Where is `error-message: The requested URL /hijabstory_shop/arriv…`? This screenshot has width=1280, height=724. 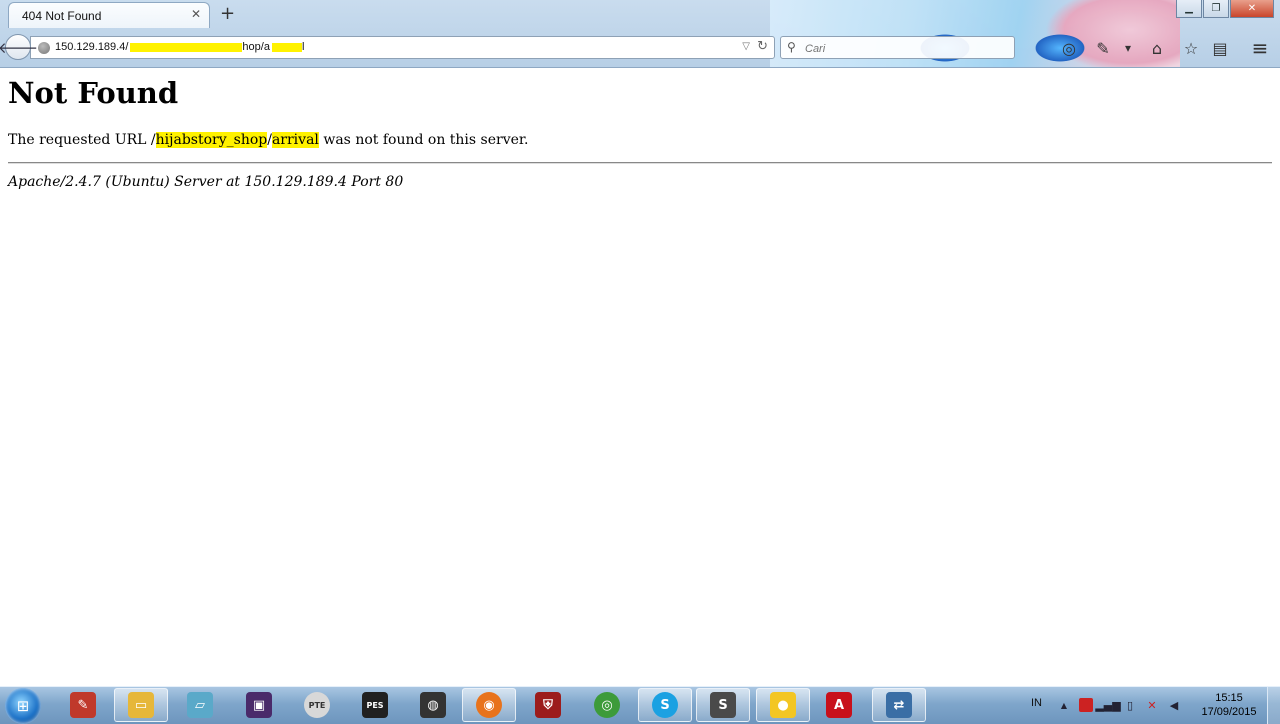
error-message: The requested URL /hijabstory_shop/arriv… is located at coordinates (268, 140).